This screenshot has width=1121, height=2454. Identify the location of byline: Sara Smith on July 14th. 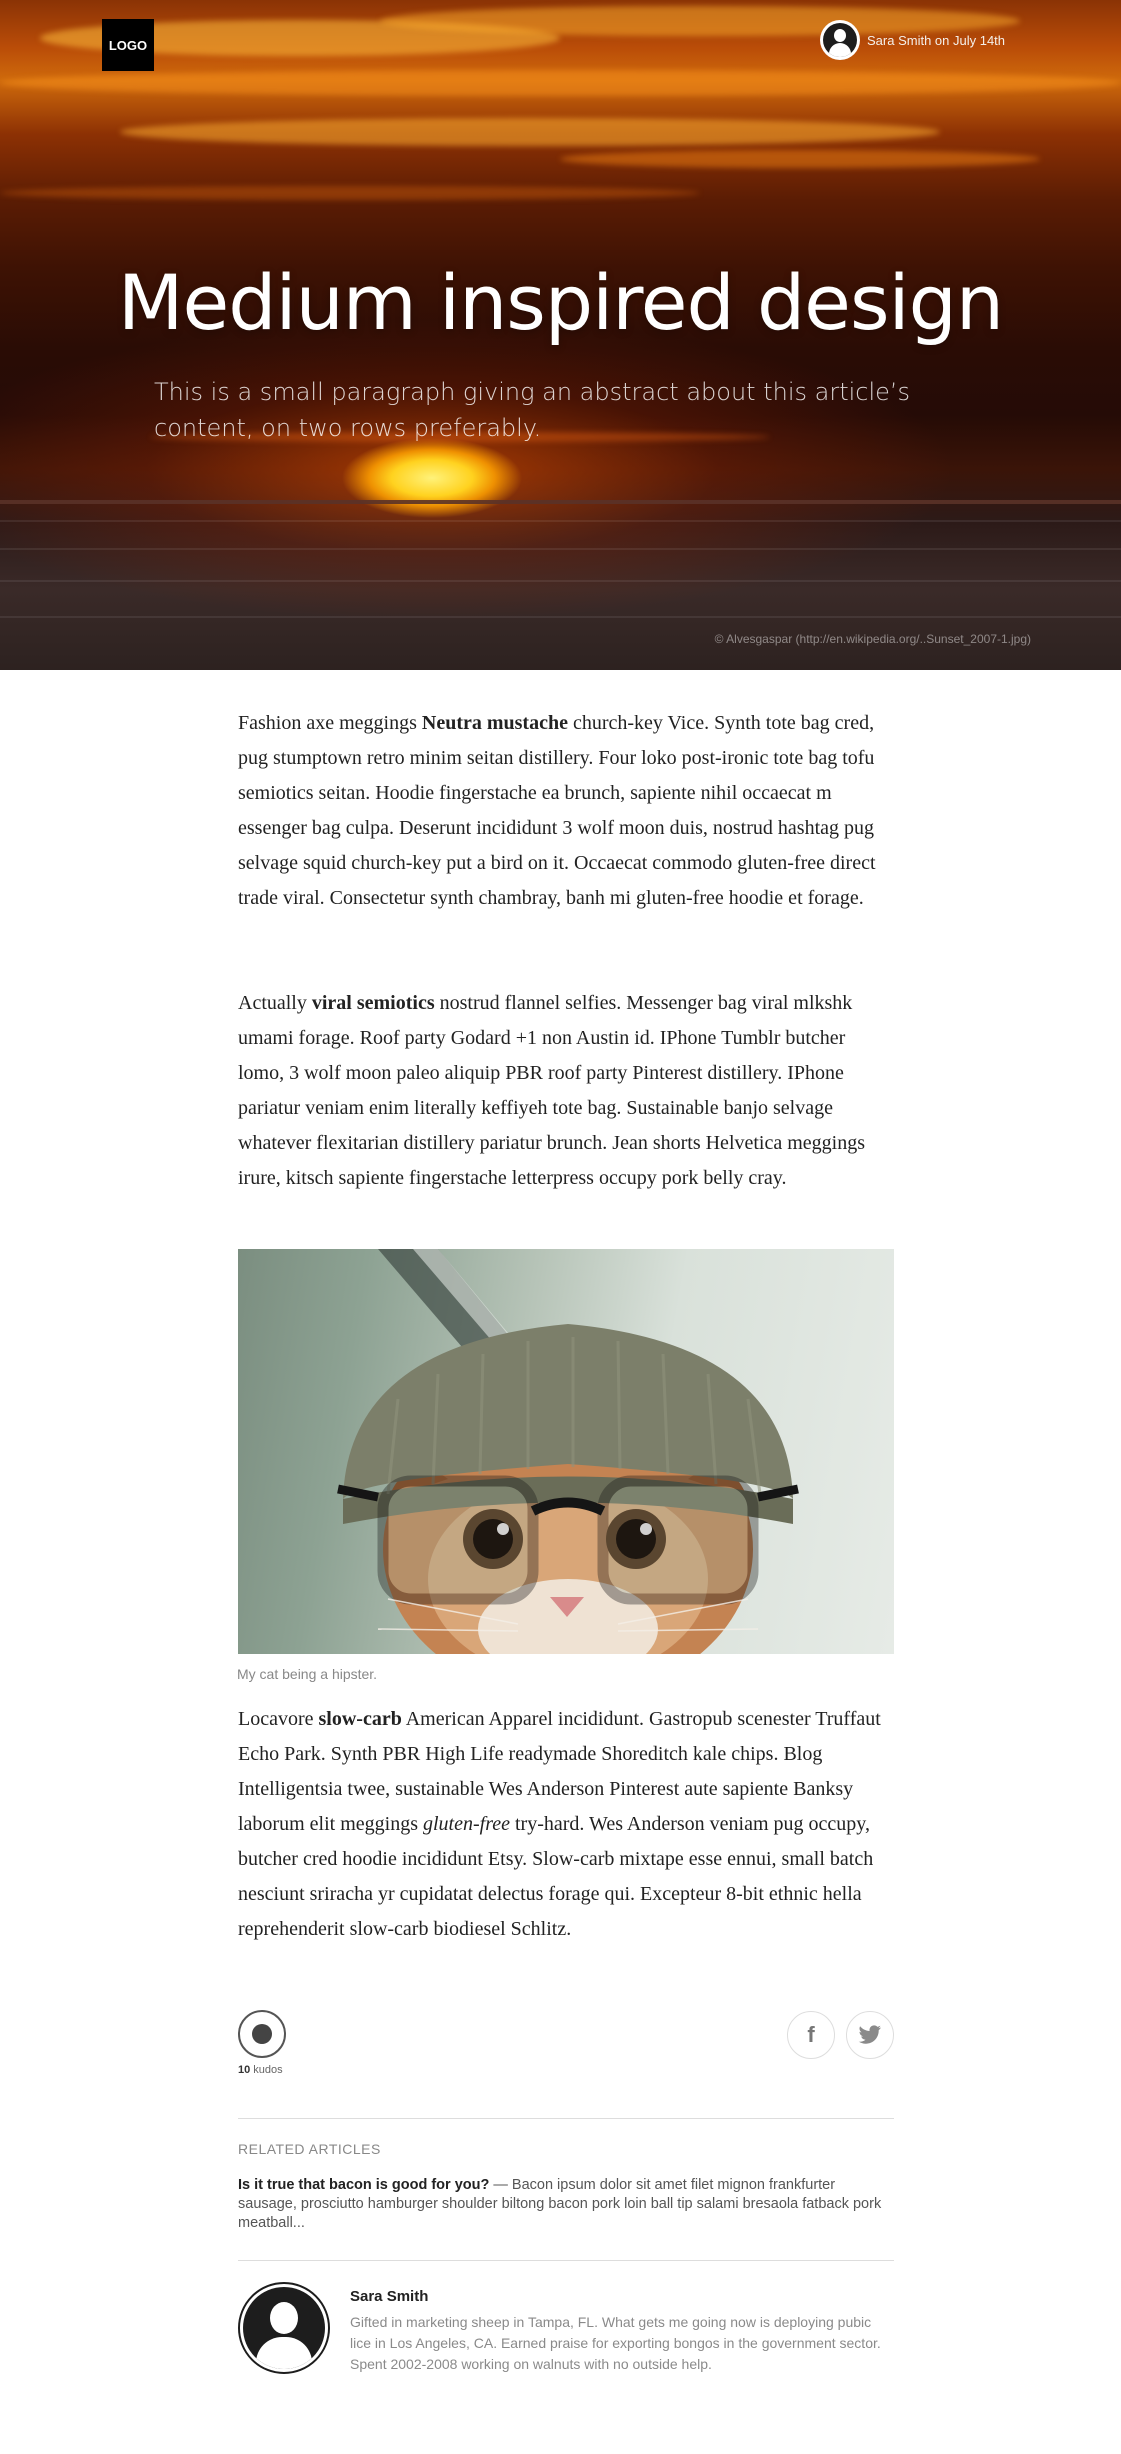
(912, 40).